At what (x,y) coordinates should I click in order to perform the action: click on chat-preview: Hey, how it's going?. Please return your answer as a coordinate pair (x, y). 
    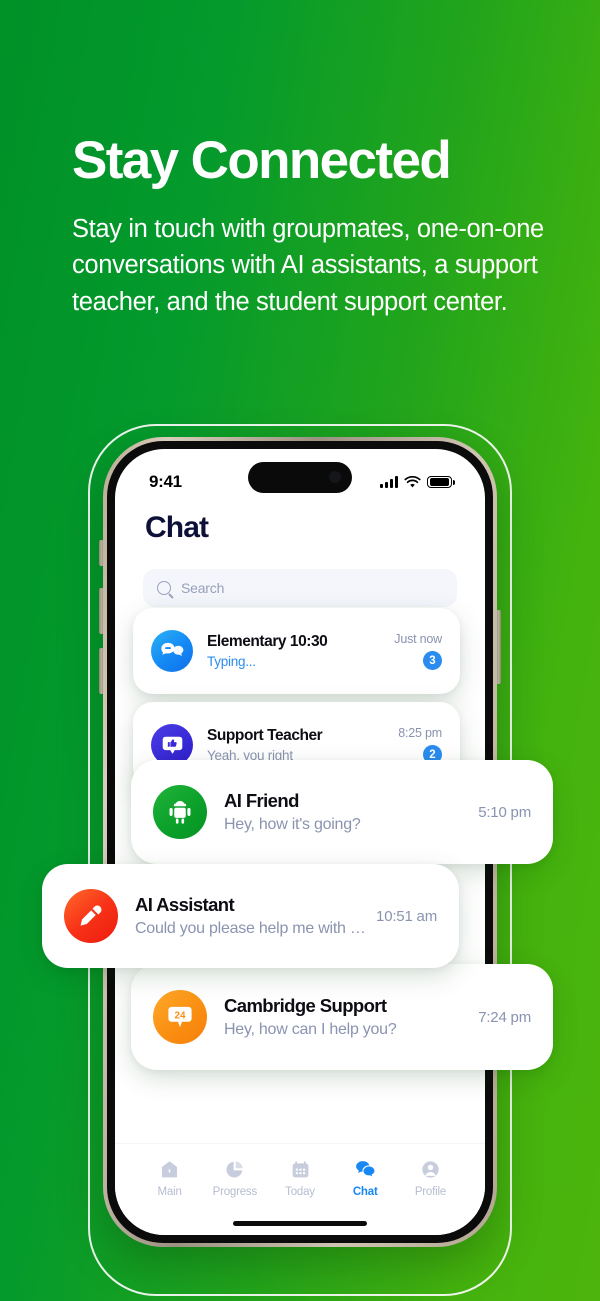
    Looking at the image, I should click on (292, 824).